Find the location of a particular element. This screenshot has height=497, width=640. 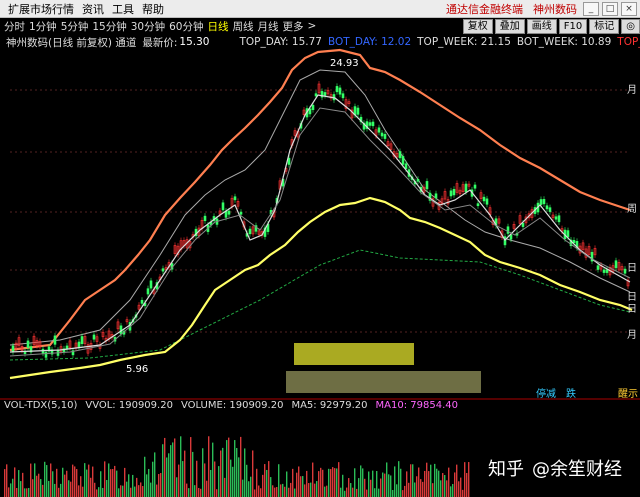

axis-label-day-2: 日 is located at coordinates (632, 297).